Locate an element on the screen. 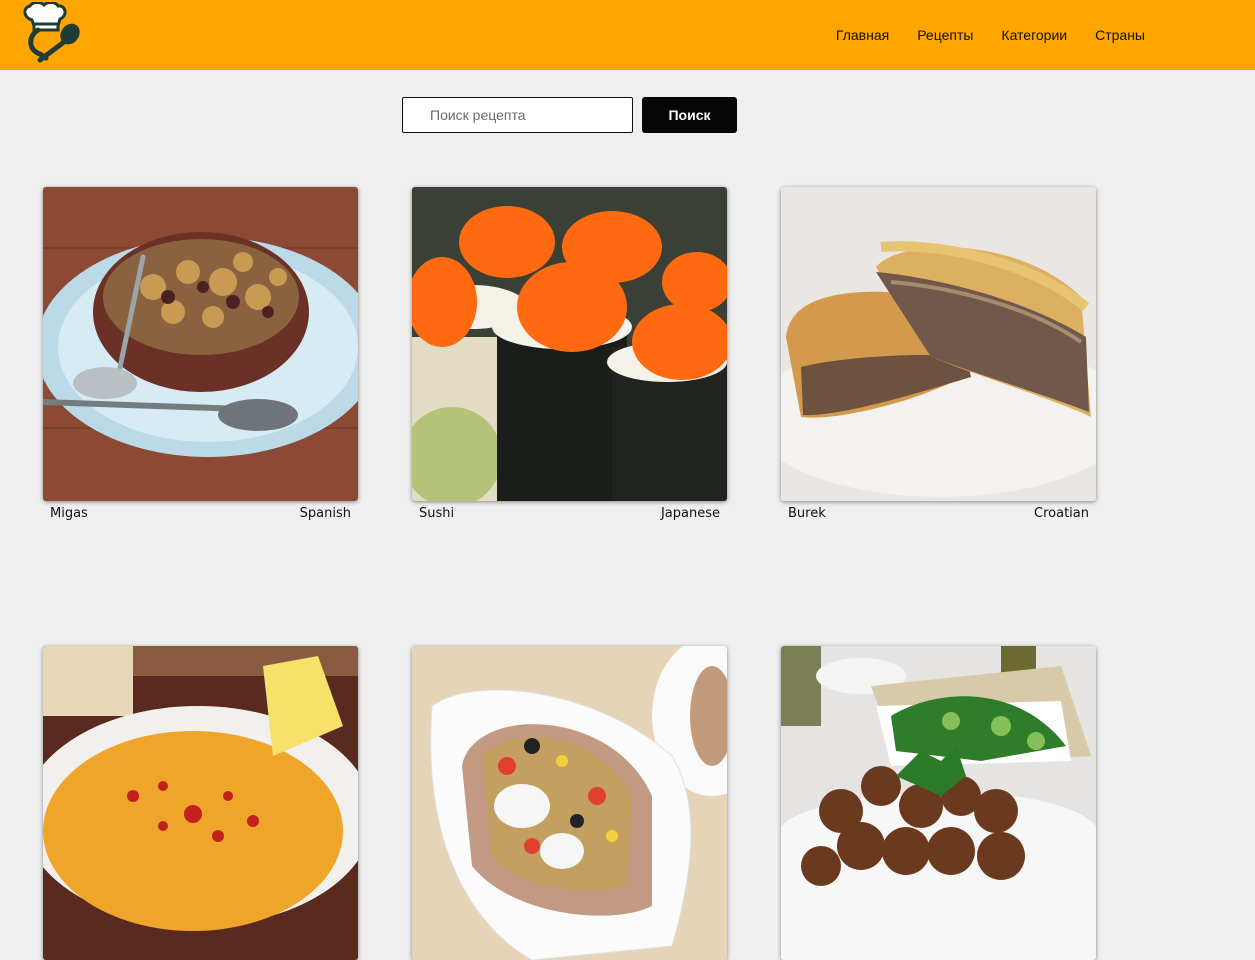 Image resolution: width=1255 pixels, height=960 pixels. nav-item-home: Главная is located at coordinates (862, 35).